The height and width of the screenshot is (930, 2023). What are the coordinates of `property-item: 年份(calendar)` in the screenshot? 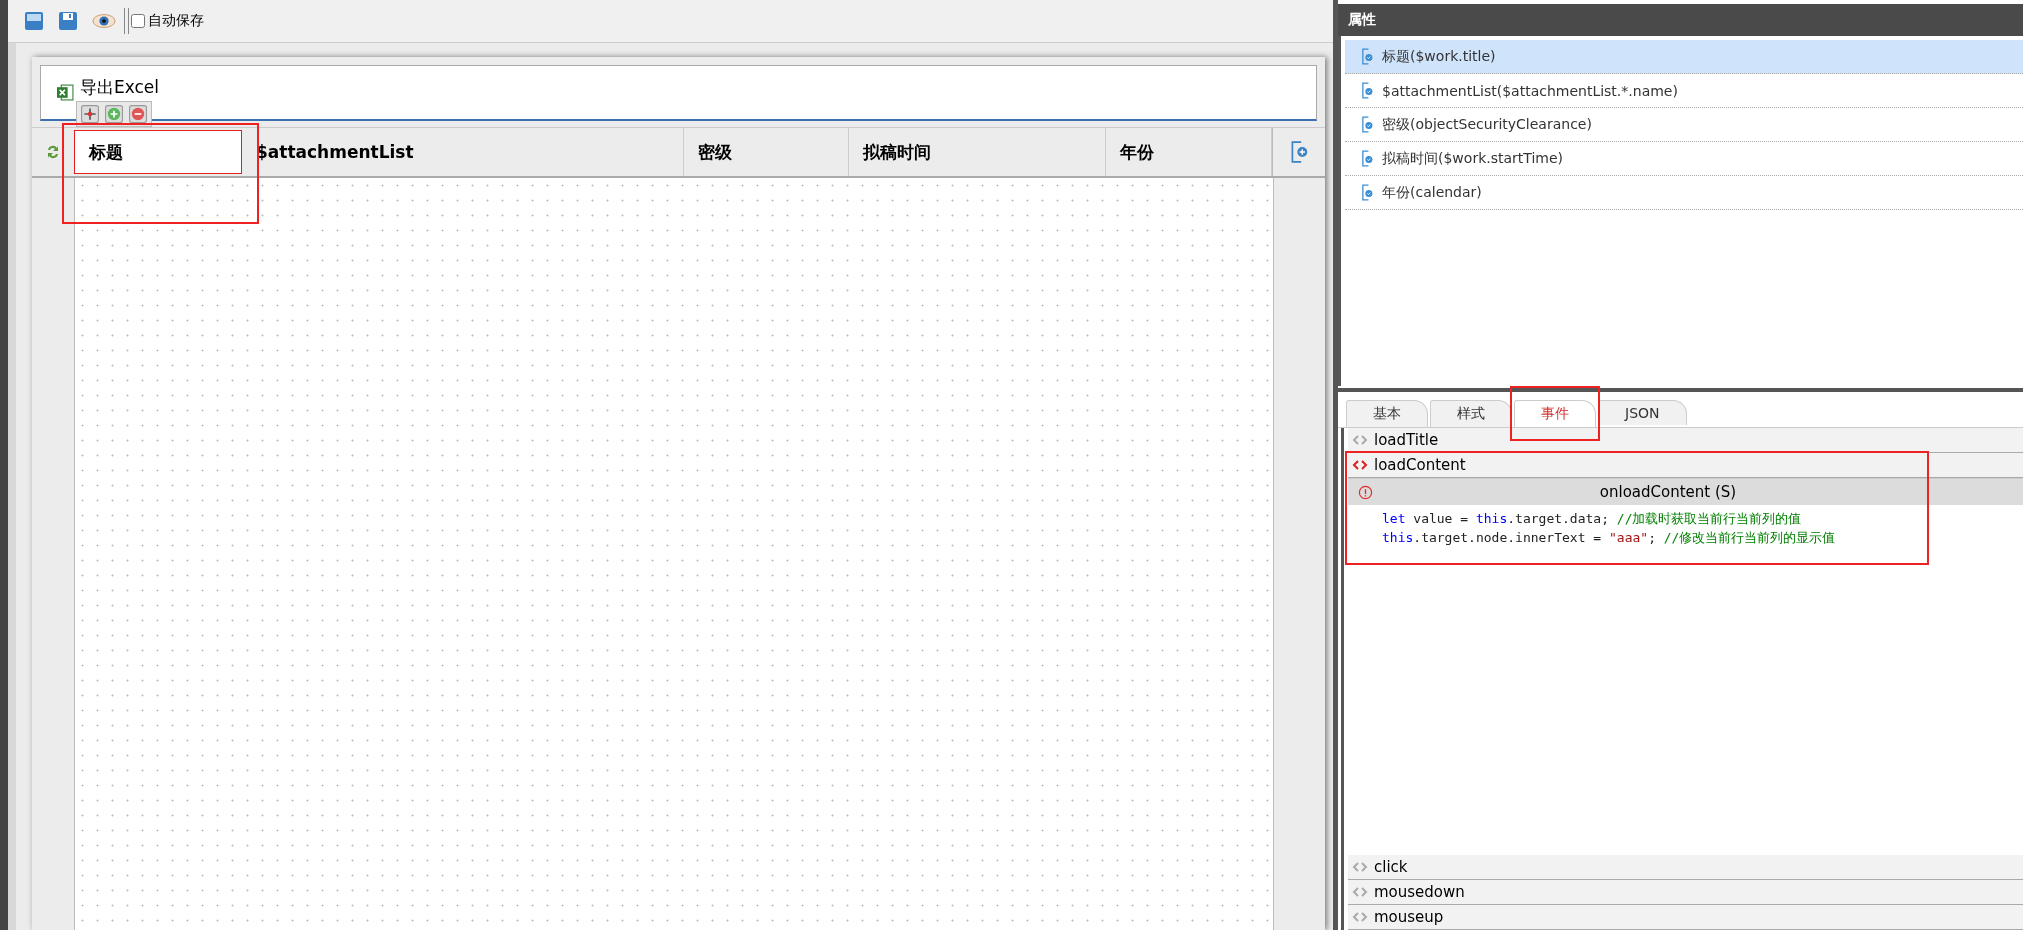 It's located at (1684, 193).